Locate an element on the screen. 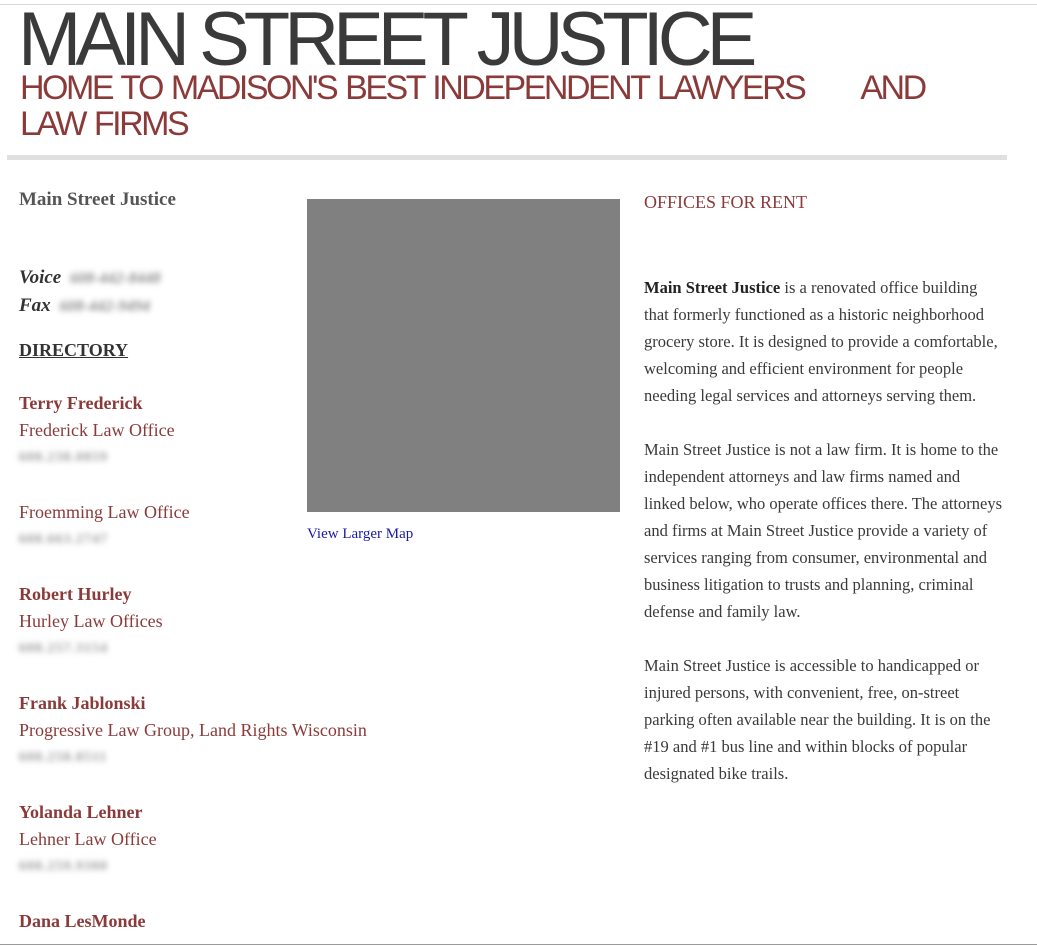 The height and width of the screenshot is (947, 1037). attorney-name: Frank Jablonski is located at coordinates (82, 703).